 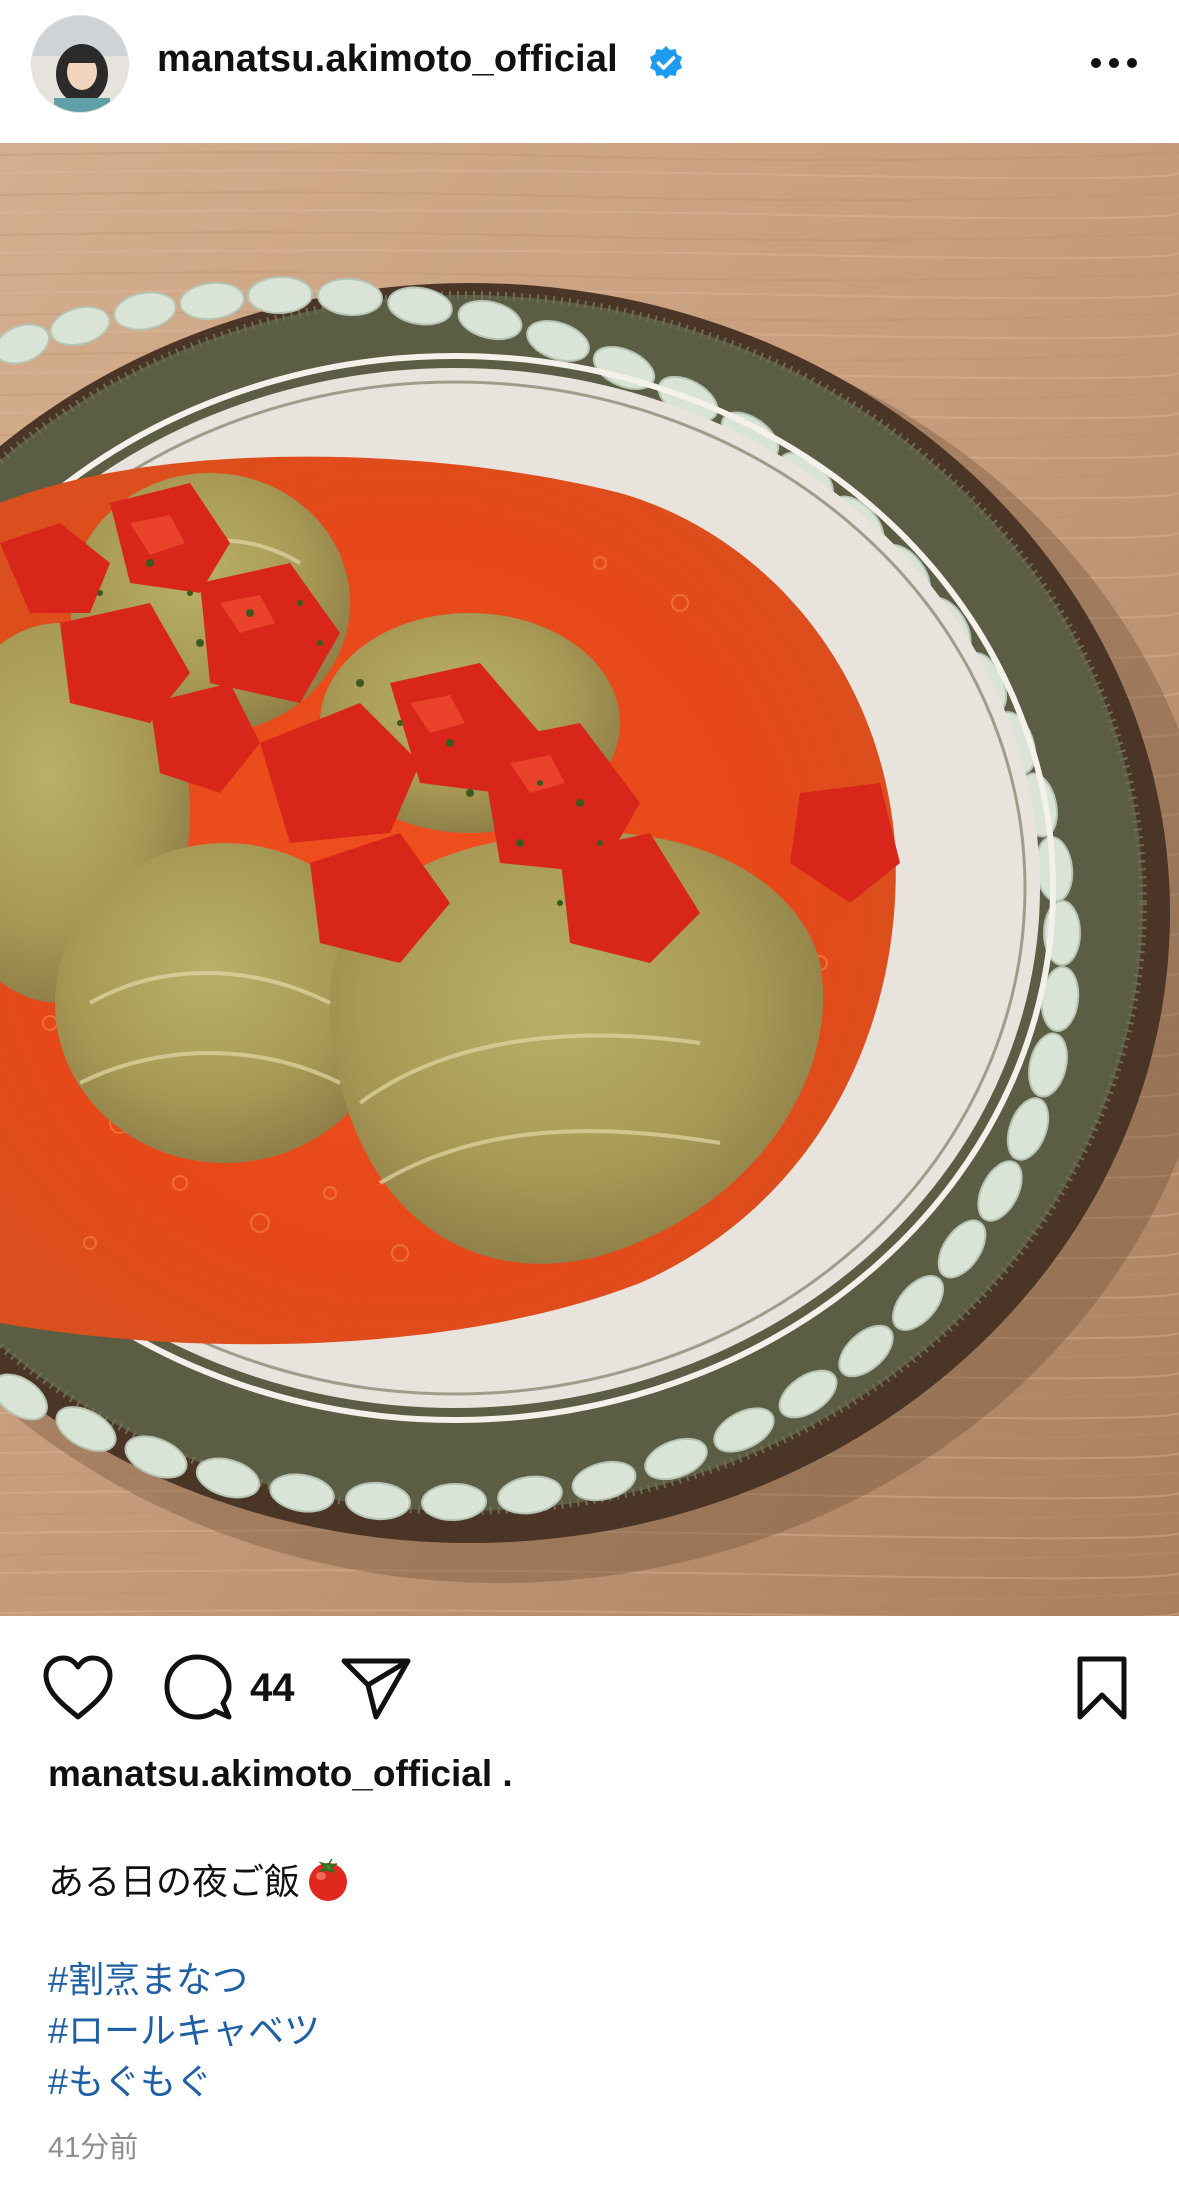 I want to click on paper-plane-icon, so click(x=376, y=1688).